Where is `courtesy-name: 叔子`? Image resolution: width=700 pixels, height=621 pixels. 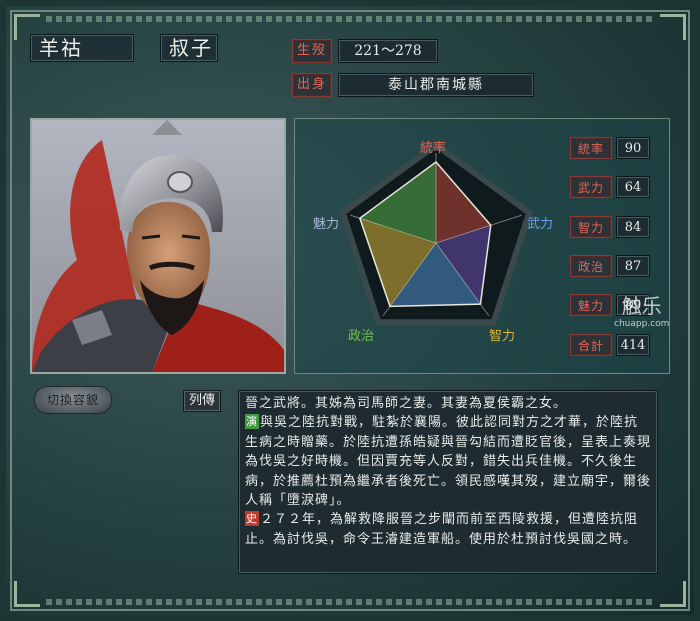 courtesy-name: 叔子 is located at coordinates (189, 48).